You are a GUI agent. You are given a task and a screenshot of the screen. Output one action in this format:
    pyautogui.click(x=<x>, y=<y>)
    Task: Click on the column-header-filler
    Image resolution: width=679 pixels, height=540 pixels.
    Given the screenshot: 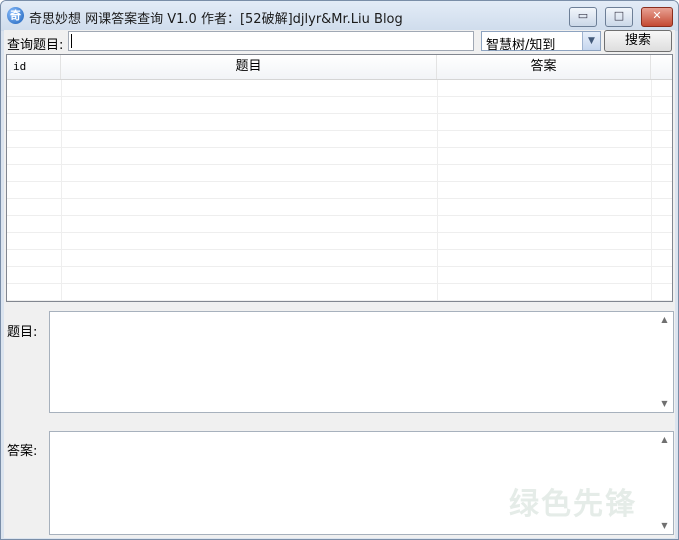 What is the action you would take?
    pyautogui.click(x=661, y=67)
    